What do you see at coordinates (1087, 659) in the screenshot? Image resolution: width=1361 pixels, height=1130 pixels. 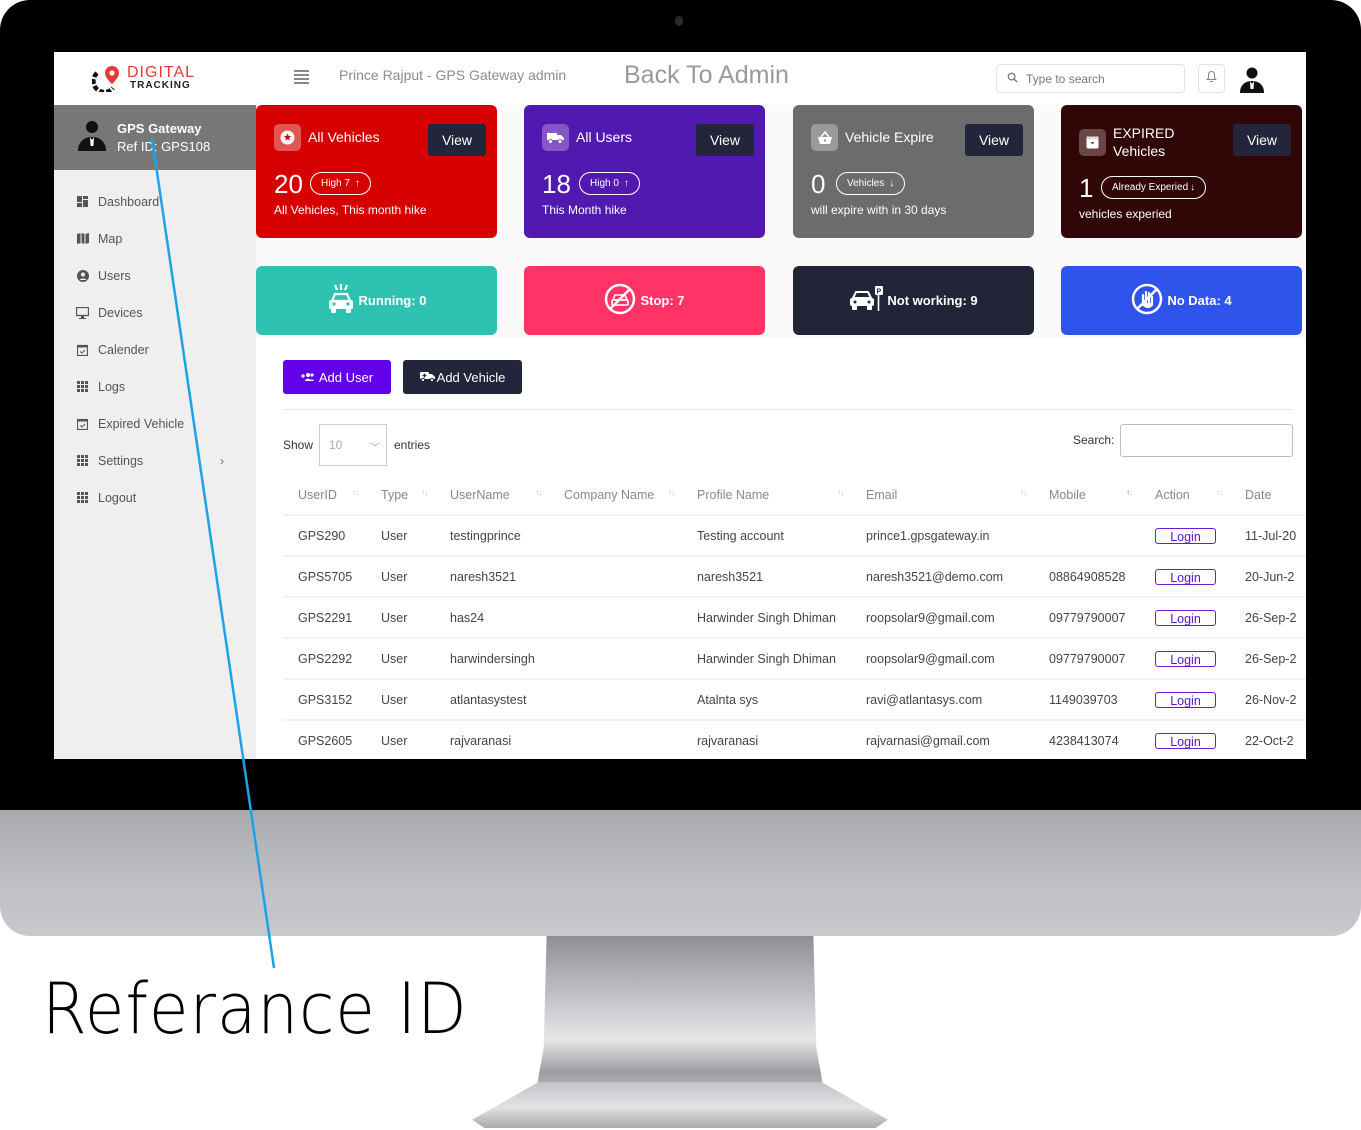 I see `cell-mobile: 09779790007` at bounding box center [1087, 659].